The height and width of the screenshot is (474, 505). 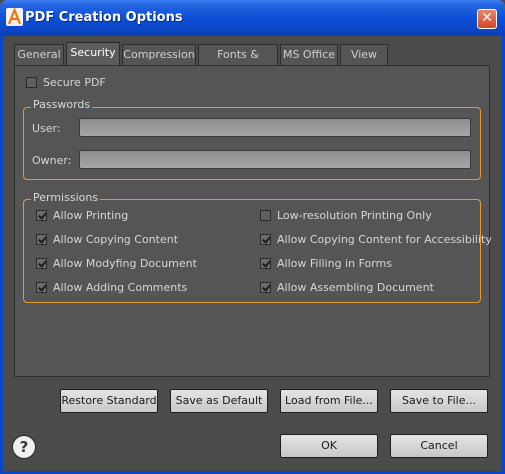 What do you see at coordinates (14, 16) in the screenshot?
I see `acrobat-icon` at bounding box center [14, 16].